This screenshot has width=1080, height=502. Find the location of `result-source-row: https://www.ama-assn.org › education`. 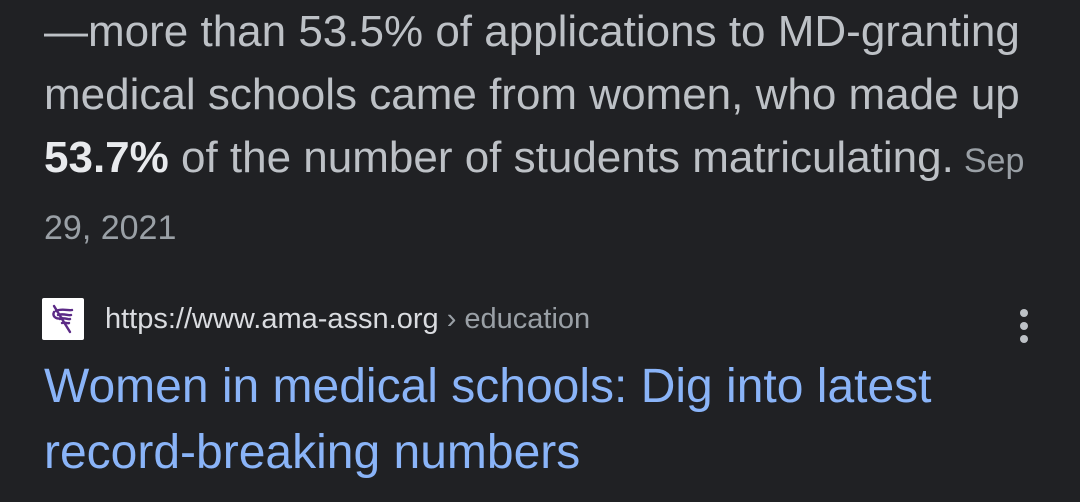

result-source-row: https://www.ama-assn.org › education is located at coordinates (542, 319).